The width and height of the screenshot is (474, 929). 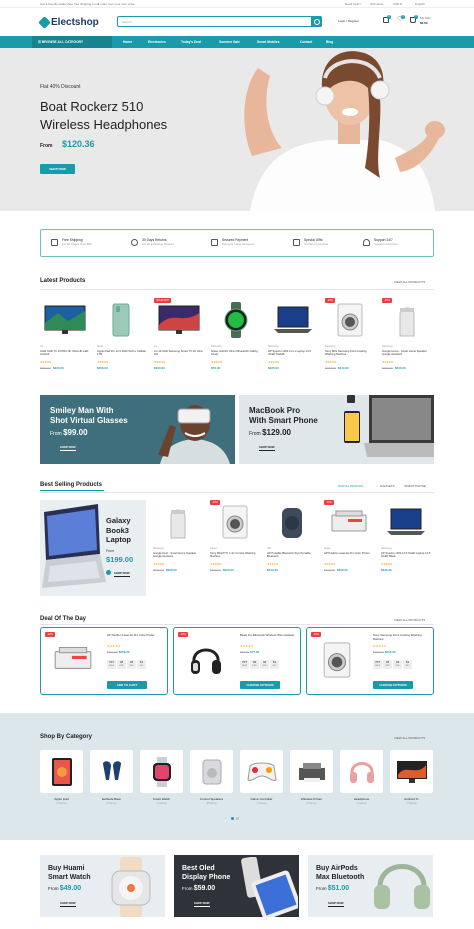 I want to click on nav-item-blog: Blog, so click(x=329, y=42).